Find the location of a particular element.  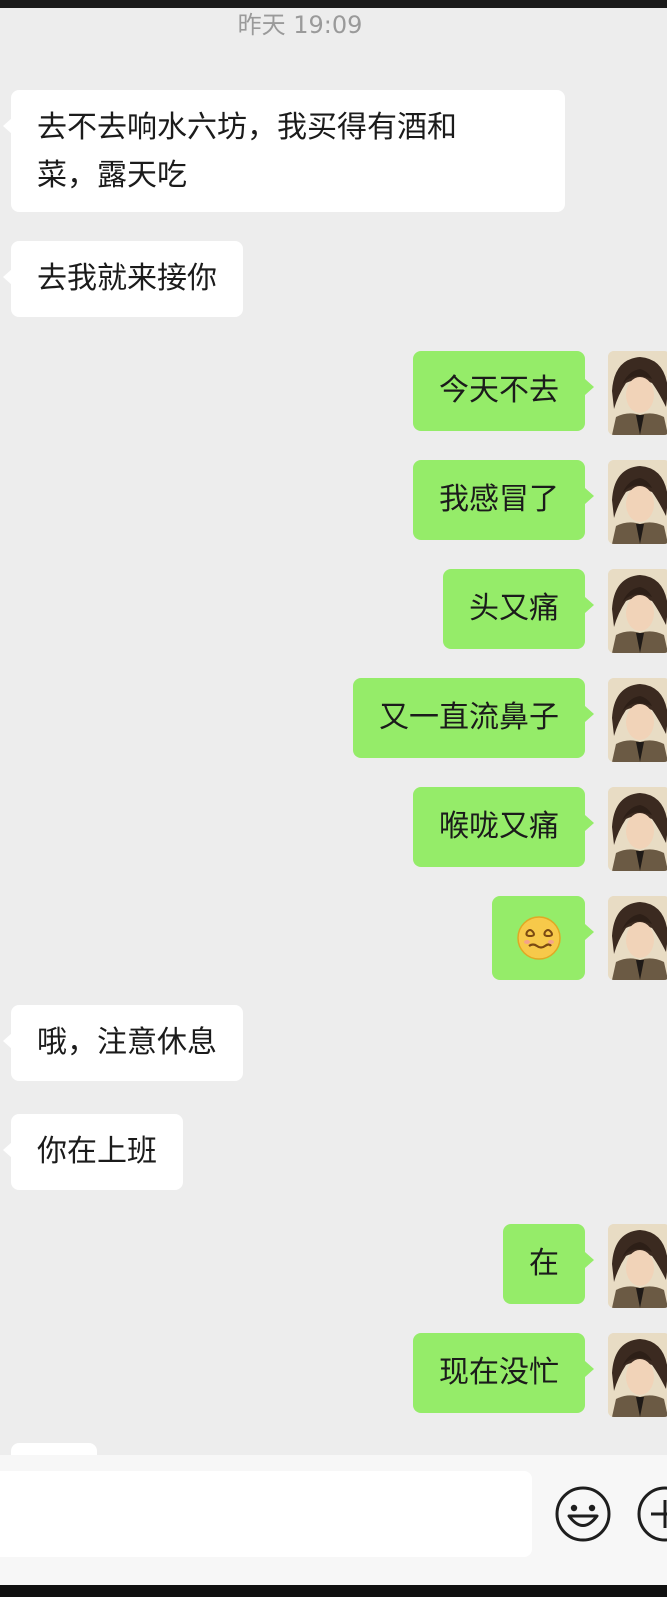

top-edge is located at coordinates (333, 4).